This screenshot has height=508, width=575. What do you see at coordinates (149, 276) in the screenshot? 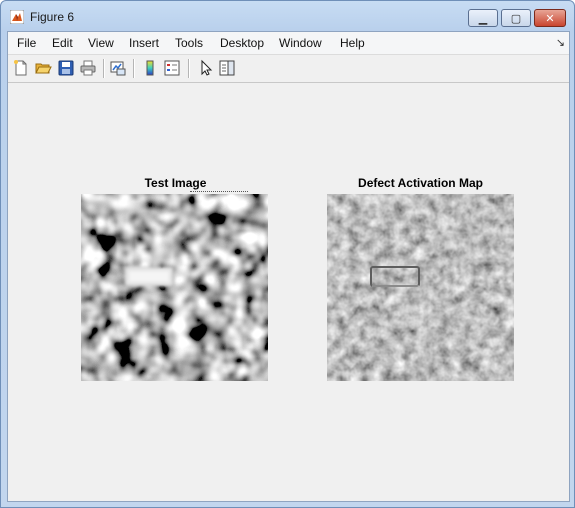
I see `test-image-defect-core` at bounding box center [149, 276].